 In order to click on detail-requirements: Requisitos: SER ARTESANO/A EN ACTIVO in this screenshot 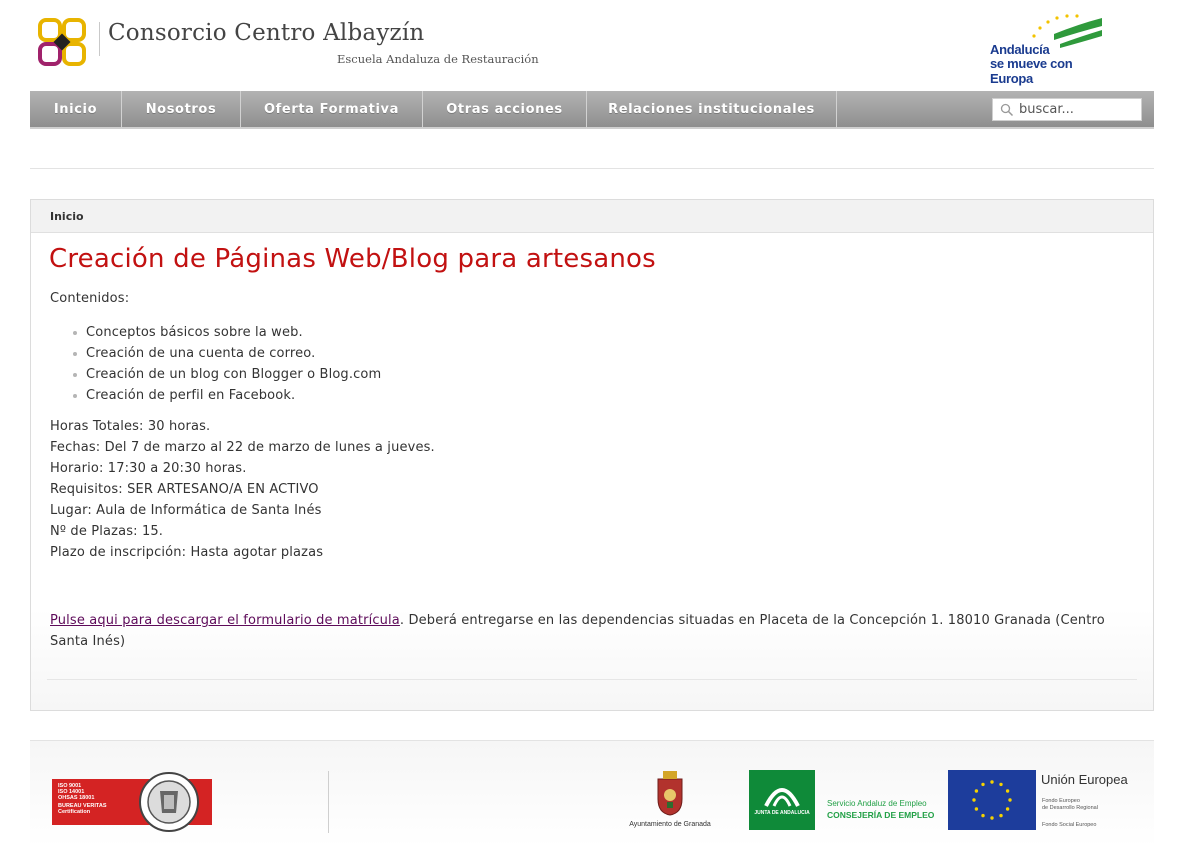, I will do `click(184, 489)`.